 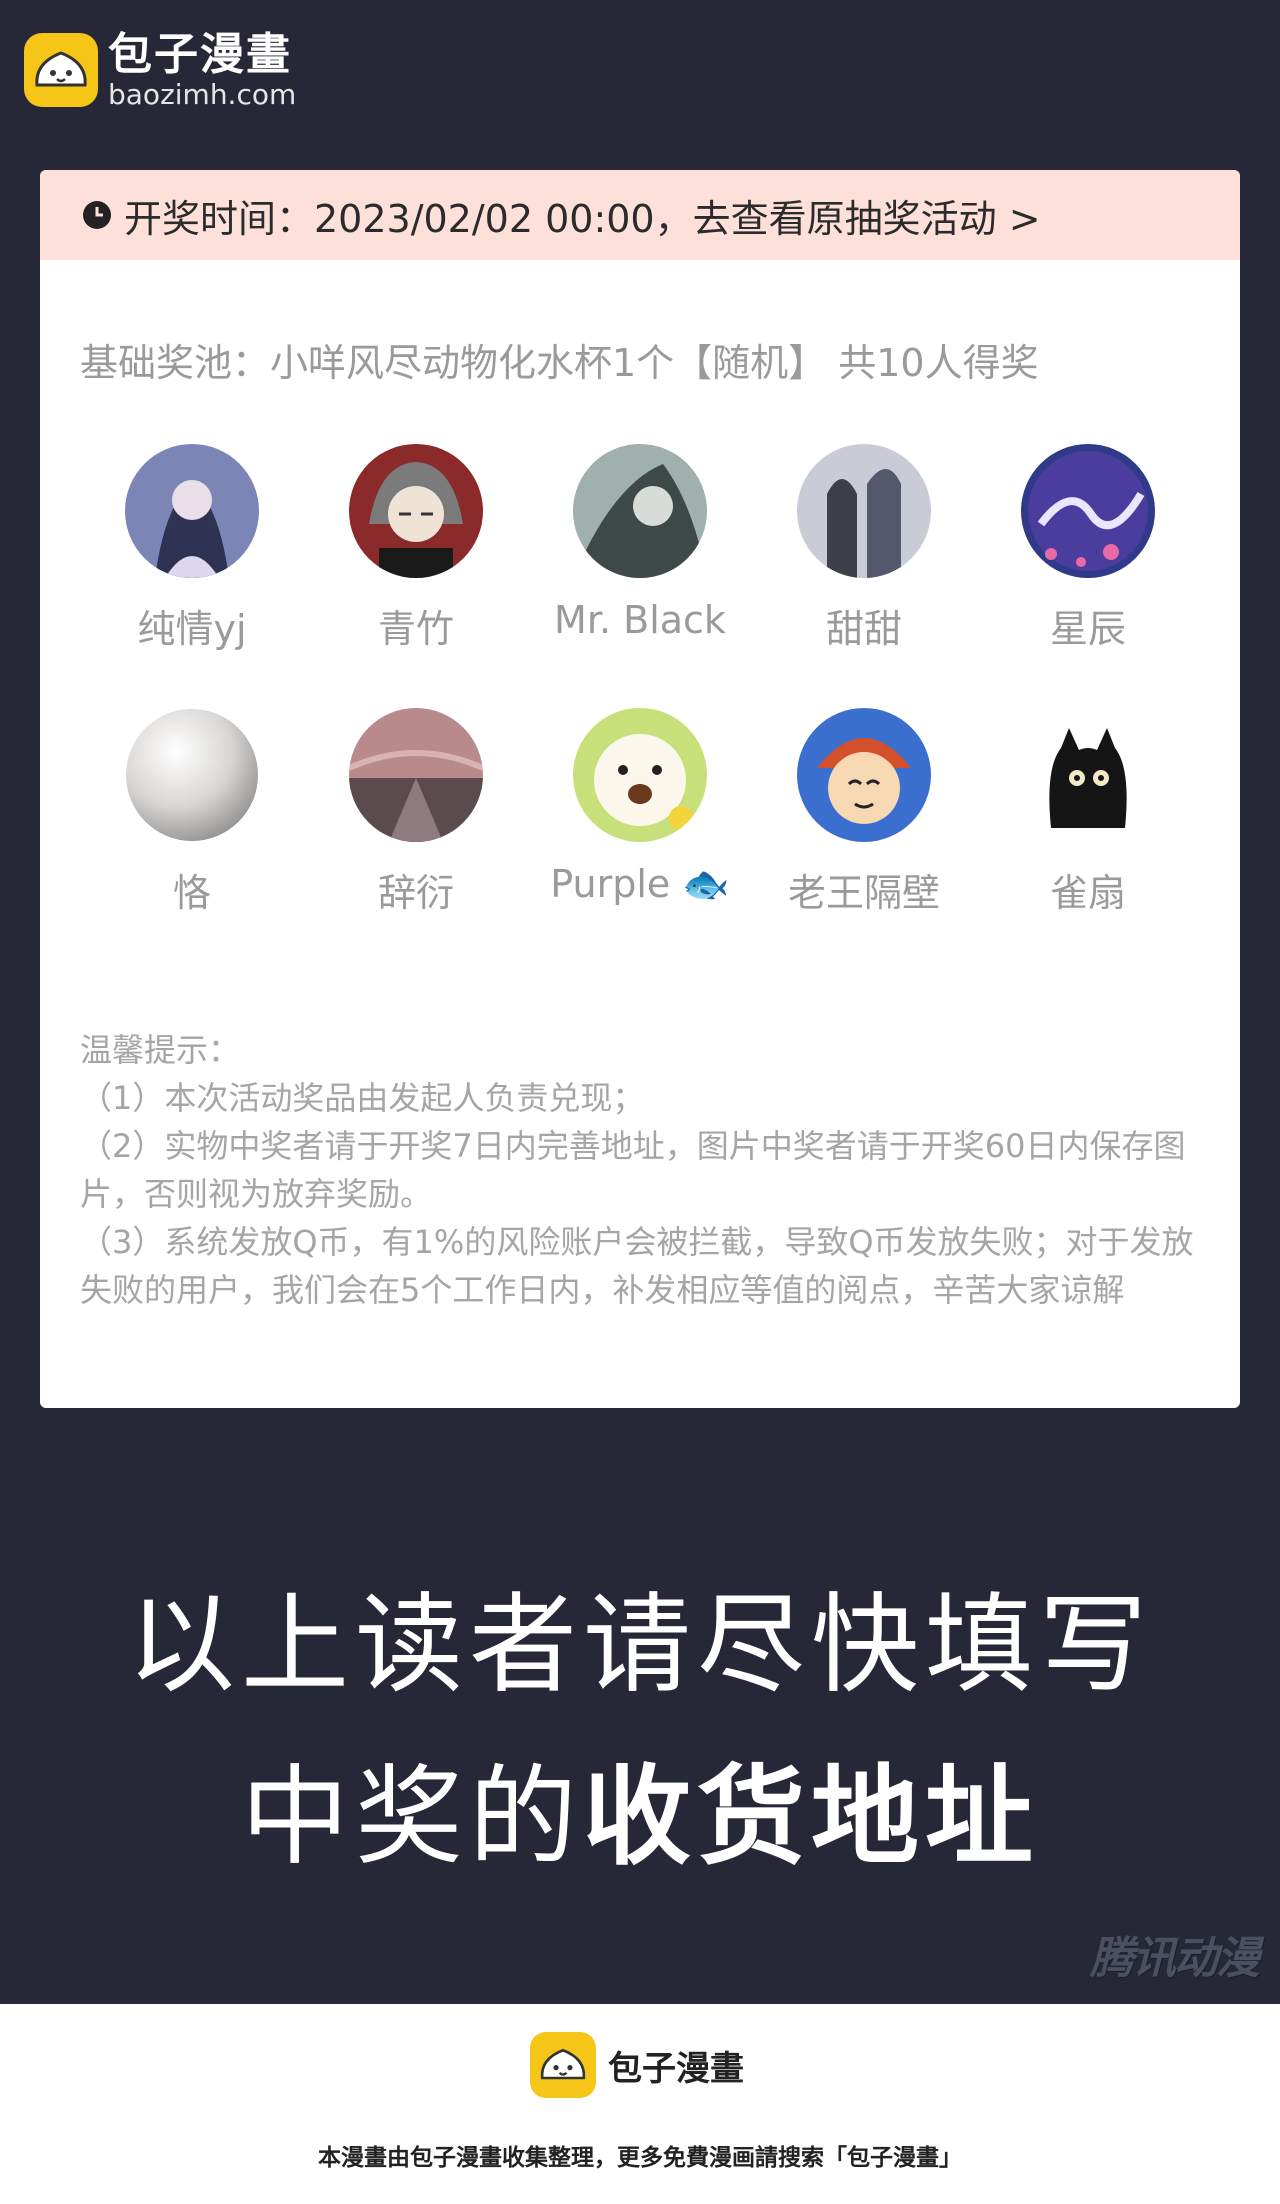 What do you see at coordinates (640, 2104) in the screenshot?
I see `footer: 包子漫畫 本漫畫由包子漫畫收集整理，更多免費漫画請搜索「包子漫畫」` at bounding box center [640, 2104].